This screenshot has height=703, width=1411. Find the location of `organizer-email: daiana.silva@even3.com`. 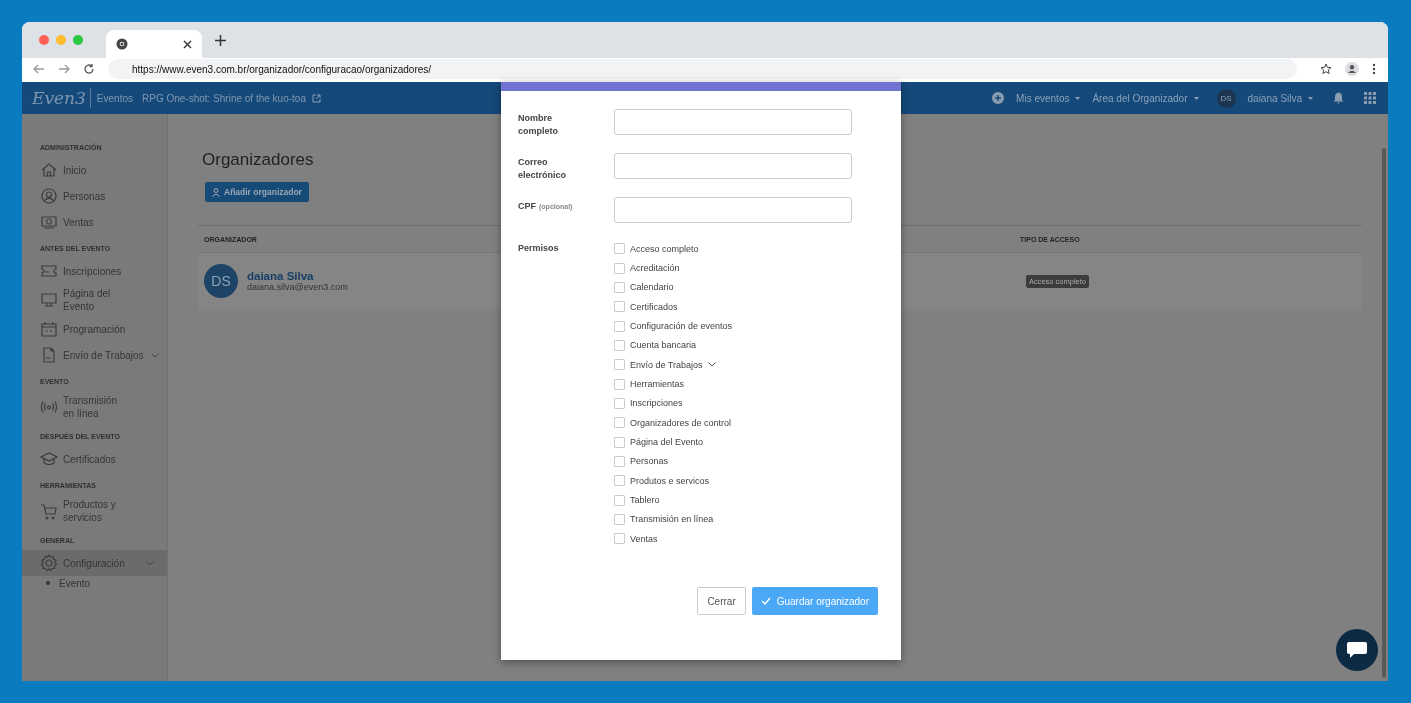

organizer-email: daiana.silva@even3.com is located at coordinates (297, 287).